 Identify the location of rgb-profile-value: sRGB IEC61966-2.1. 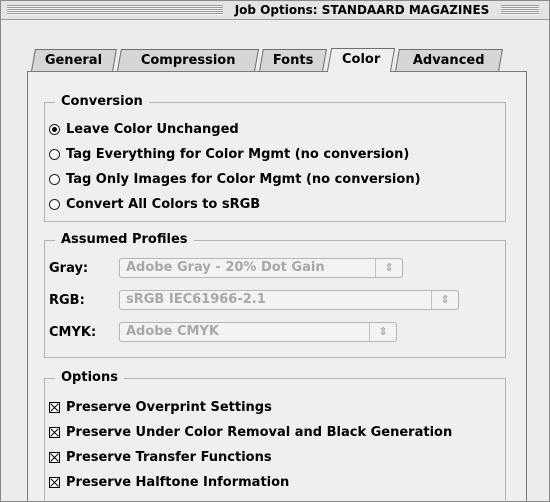
(196, 299).